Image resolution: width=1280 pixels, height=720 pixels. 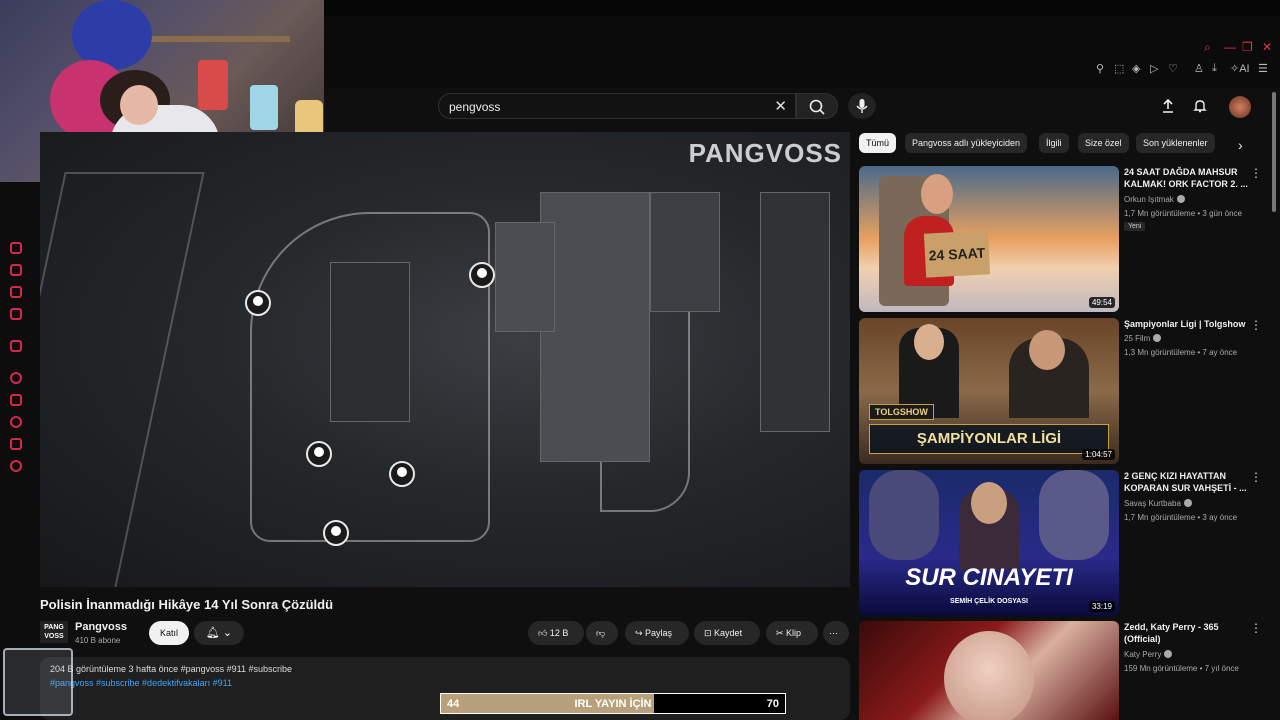 What do you see at coordinates (16, 292) in the screenshot?
I see `sidebar-chat-icon` at bounding box center [16, 292].